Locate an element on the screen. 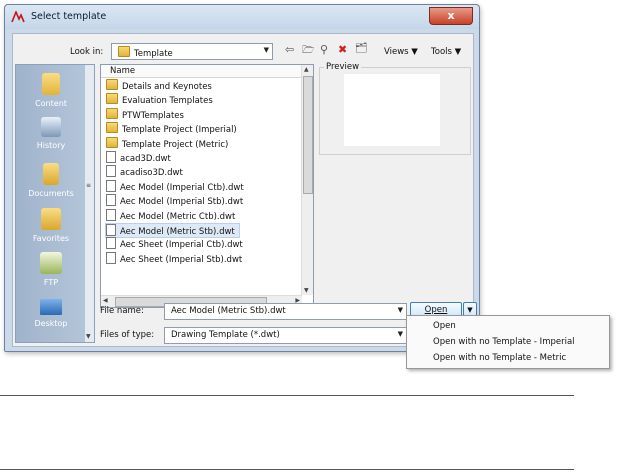  folder-list-item: Evaluation Templates is located at coordinates (161, 99).